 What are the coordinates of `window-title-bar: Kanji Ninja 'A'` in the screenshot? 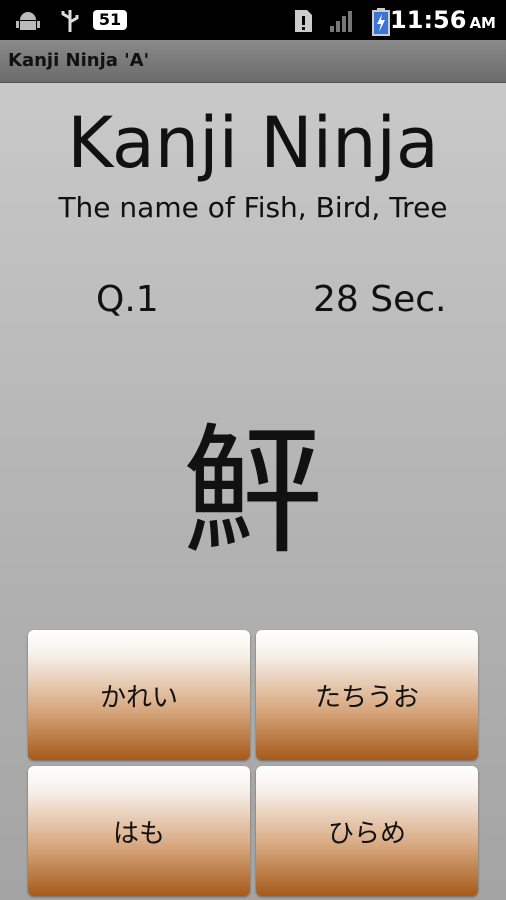 It's located at (253, 61).